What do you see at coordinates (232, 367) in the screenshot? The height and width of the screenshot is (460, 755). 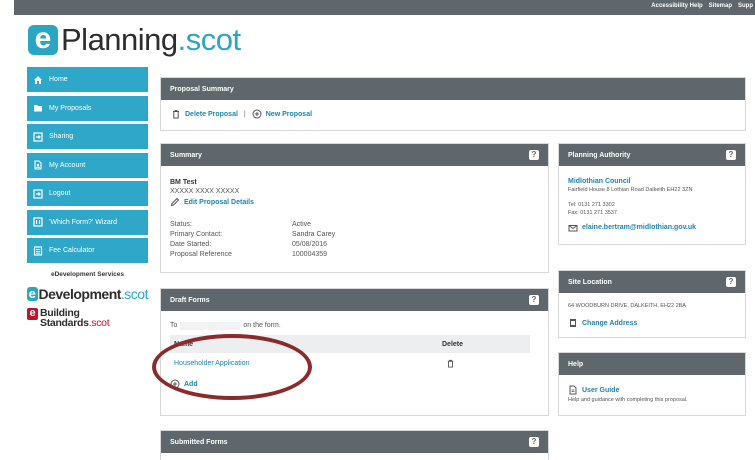 I see `annotation-highlight-oval` at bounding box center [232, 367].